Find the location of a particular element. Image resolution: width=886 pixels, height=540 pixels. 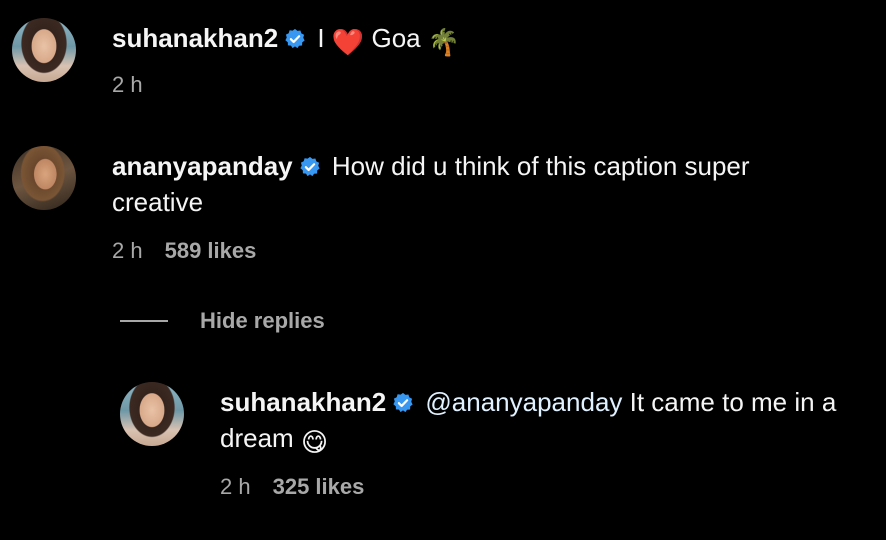

comment-meta: 2 h is located at coordinates (127, 85).